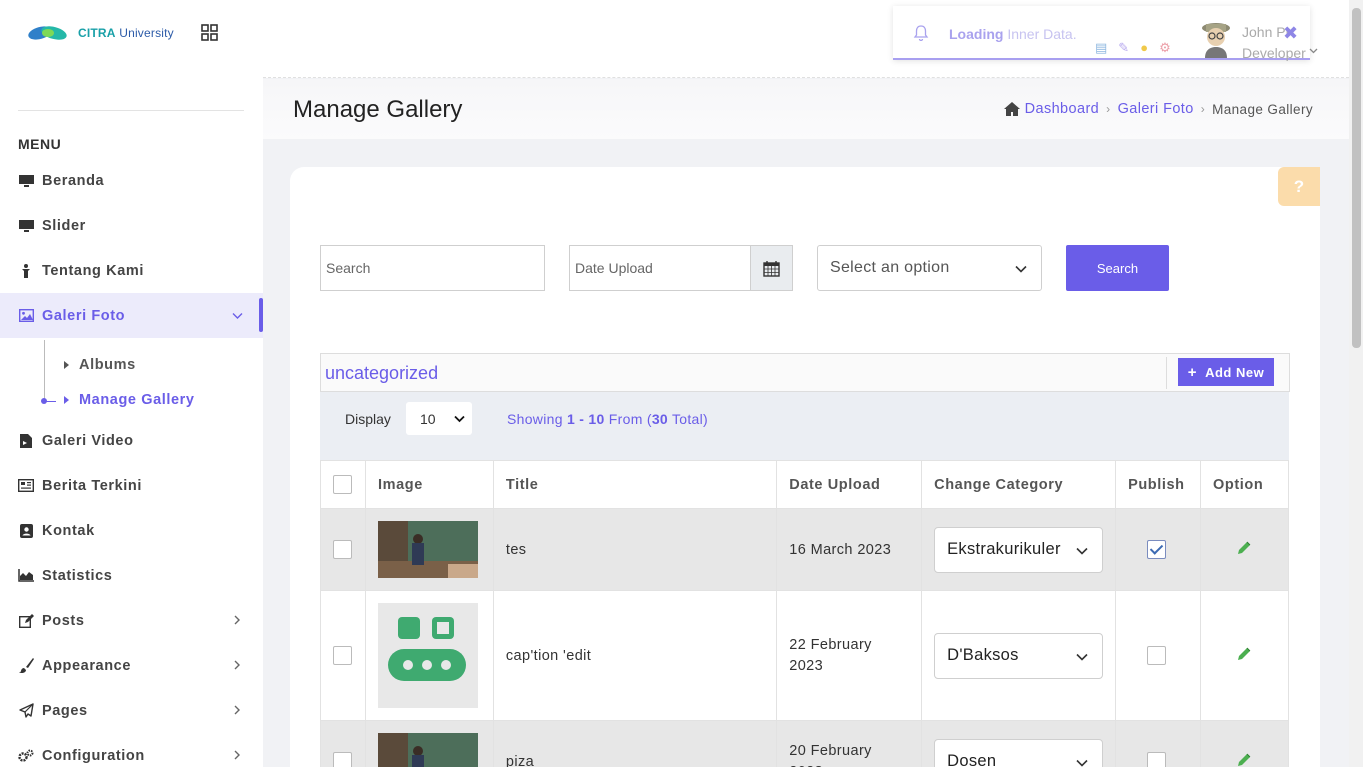 The image size is (1363, 767). I want to click on apps-grid-icon, so click(209, 32).